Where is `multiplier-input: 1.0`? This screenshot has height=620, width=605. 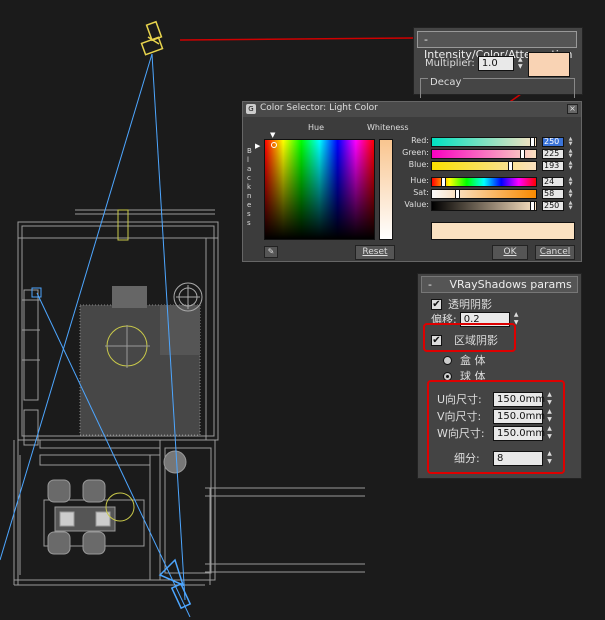
multiplier-input: 1.0 is located at coordinates (495, 63).